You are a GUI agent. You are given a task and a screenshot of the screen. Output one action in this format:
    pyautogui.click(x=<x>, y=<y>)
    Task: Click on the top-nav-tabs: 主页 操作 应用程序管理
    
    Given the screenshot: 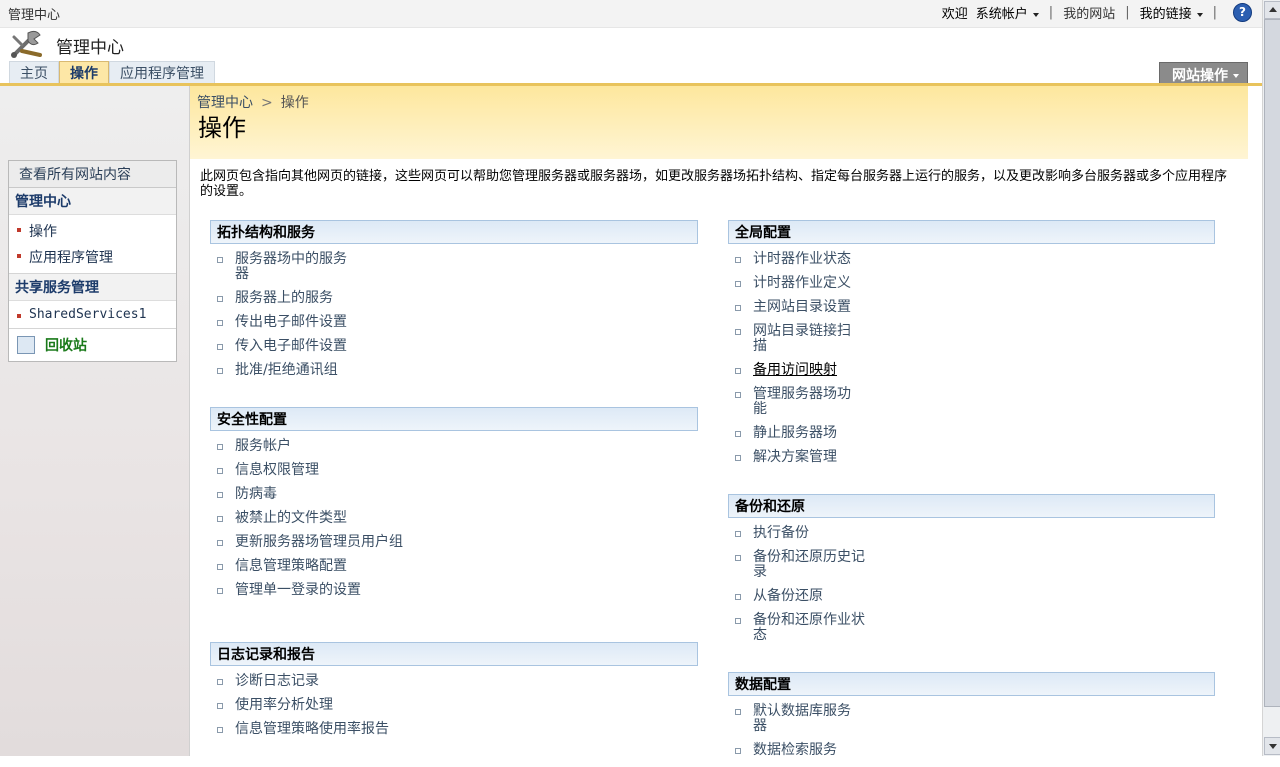 What is the action you would take?
    pyautogui.click(x=112, y=72)
    